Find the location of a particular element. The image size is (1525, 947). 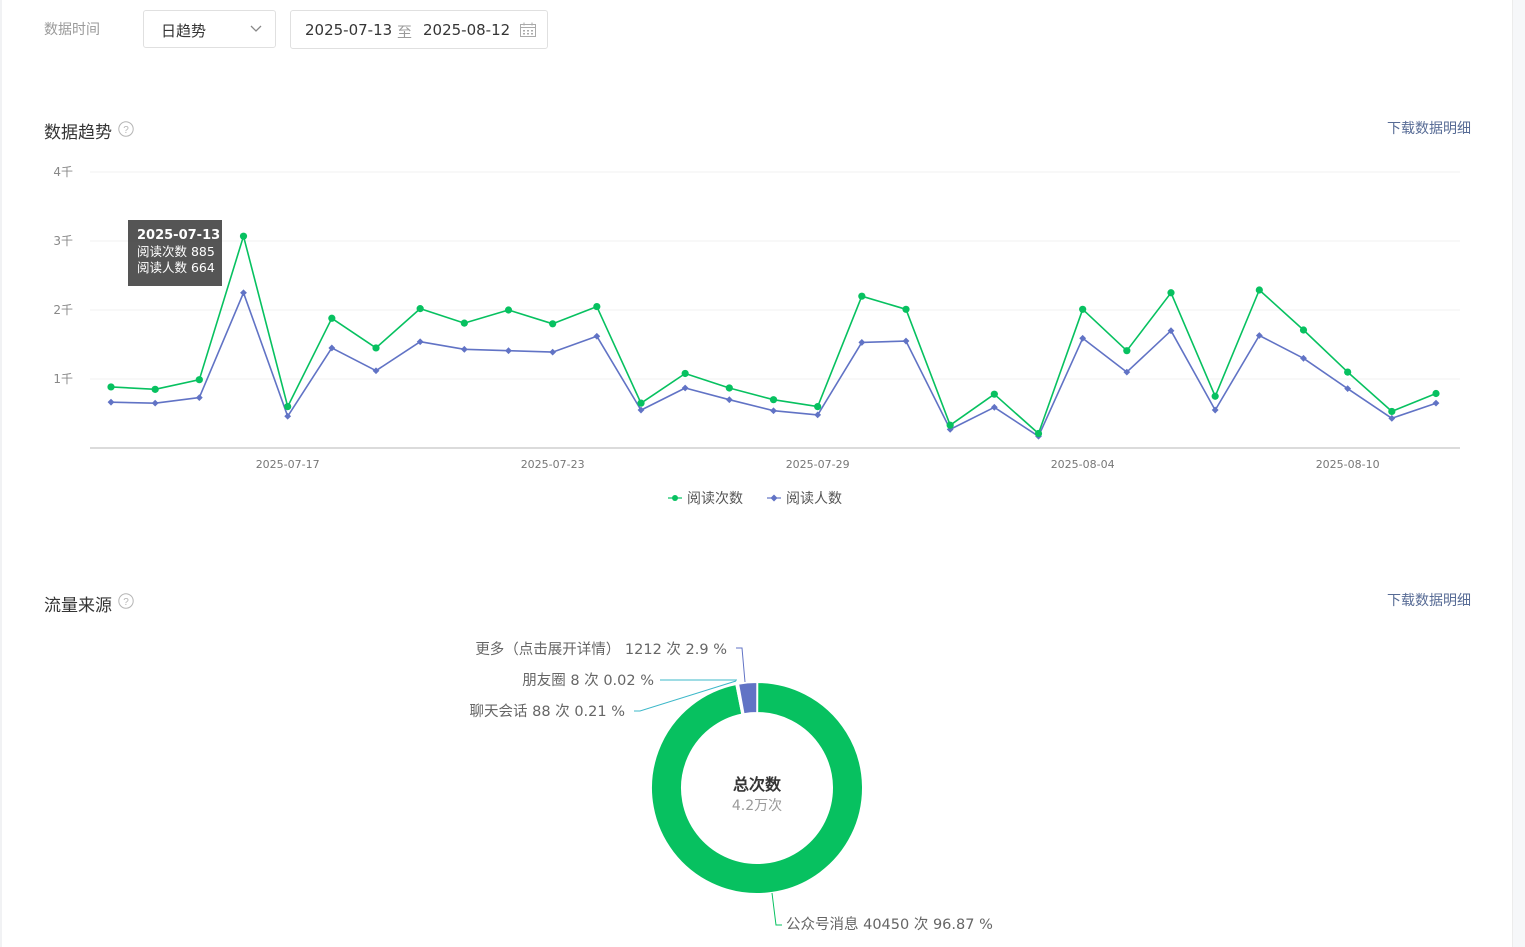

donut-slice-more is located at coordinates (747, 698).